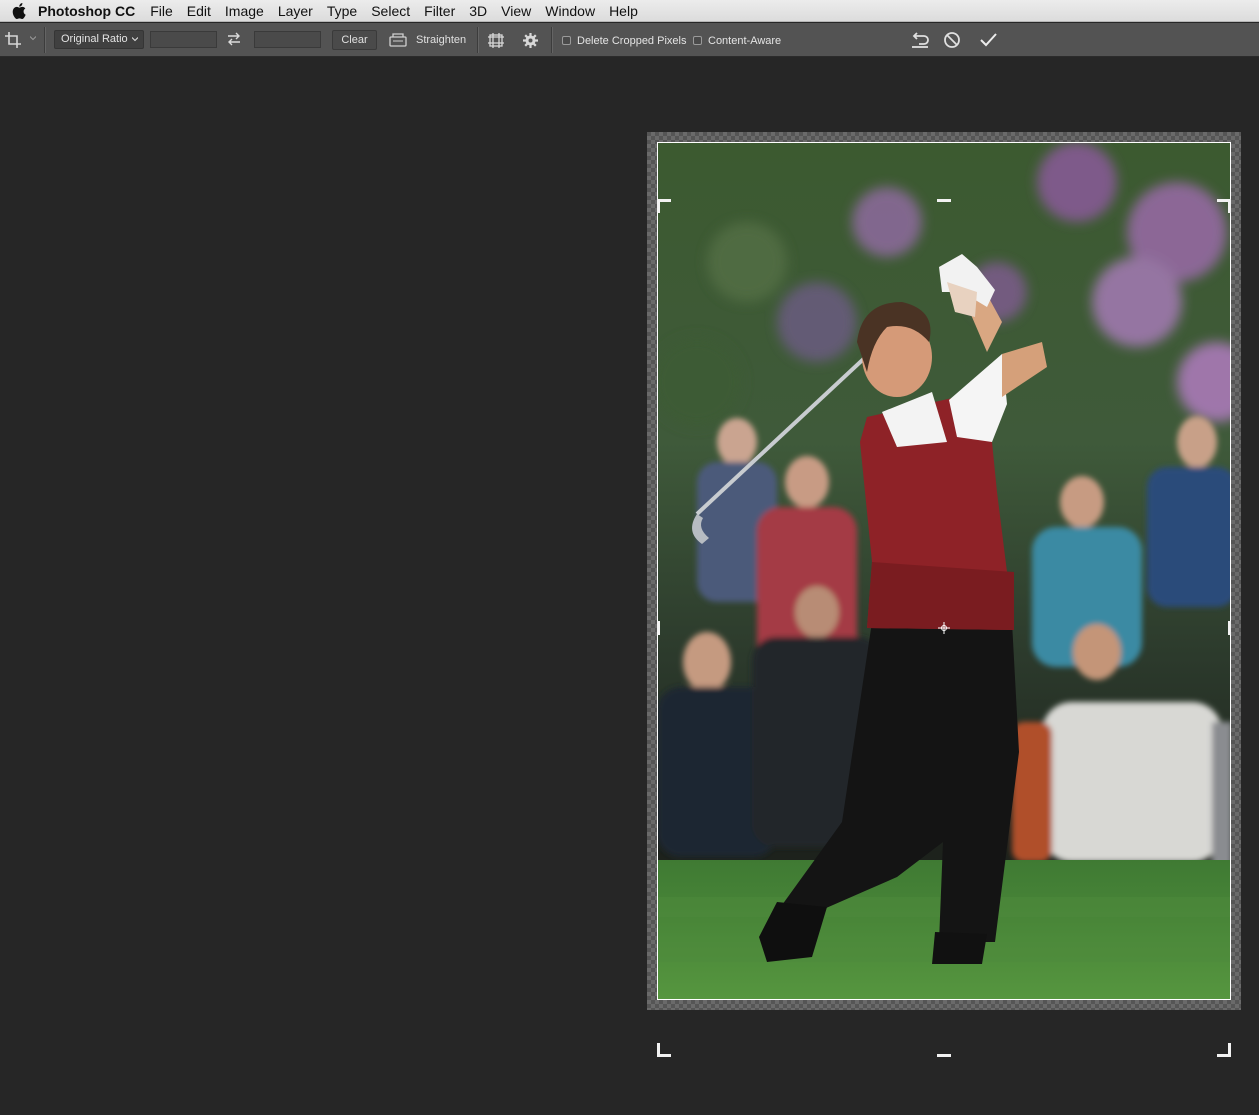 This screenshot has width=1259, height=1115. I want to click on chevron-down-icon, so click(135, 39).